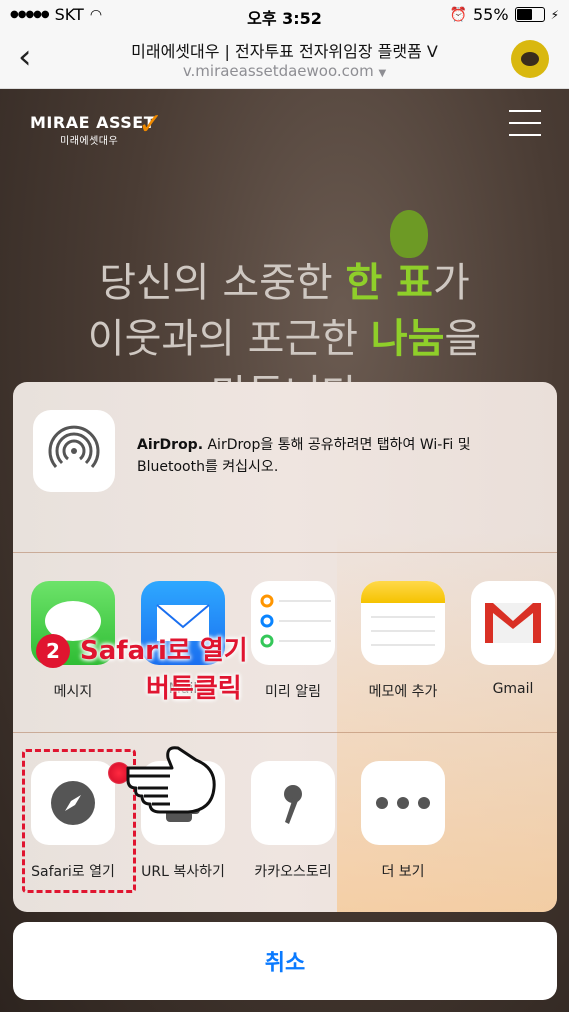  I want to click on back-arrow-icon: ‹, so click(25, 57).